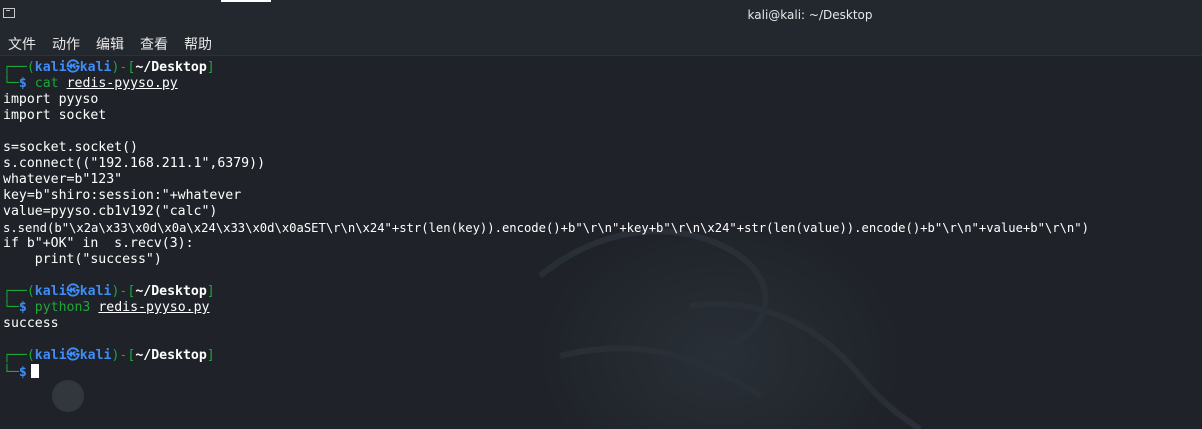 The width and height of the screenshot is (1202, 429). Describe the element at coordinates (810, 15) in the screenshot. I see `window-title: kali@kali: ~/Desktop` at that location.